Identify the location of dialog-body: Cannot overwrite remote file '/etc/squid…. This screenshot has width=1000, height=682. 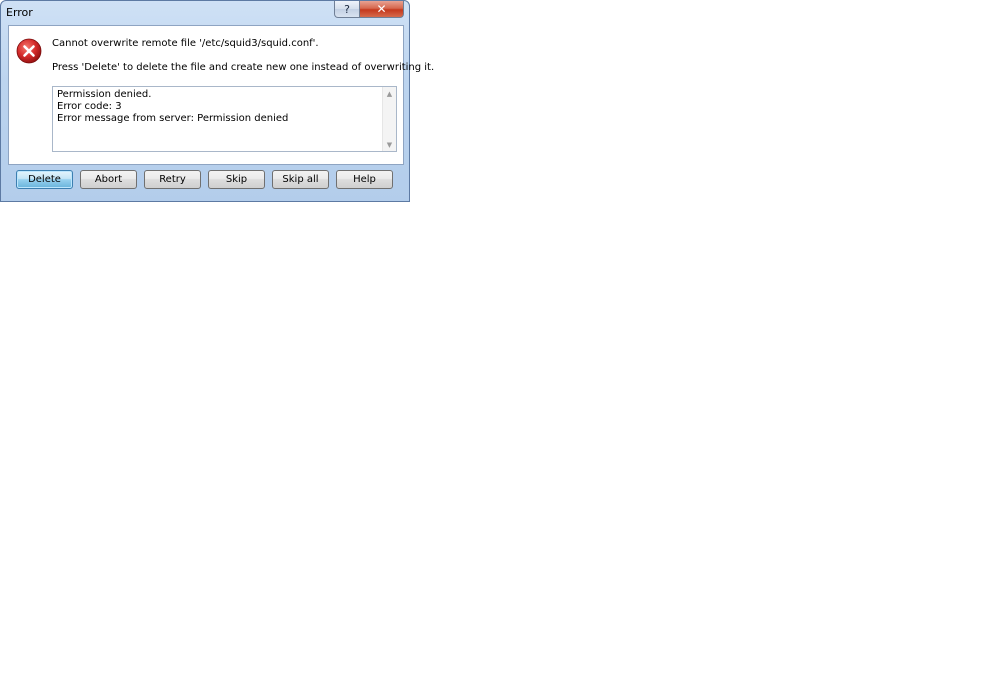
(221, 95).